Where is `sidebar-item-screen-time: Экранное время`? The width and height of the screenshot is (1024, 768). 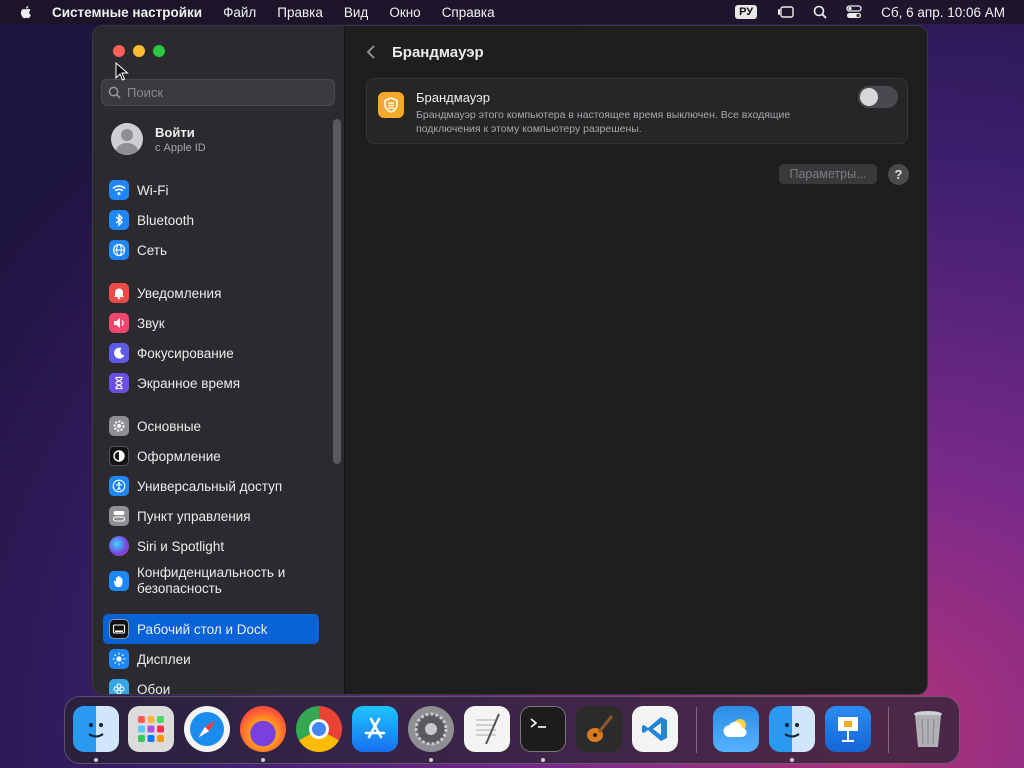
sidebar-item-screen-time: Экранное время is located at coordinates (211, 383).